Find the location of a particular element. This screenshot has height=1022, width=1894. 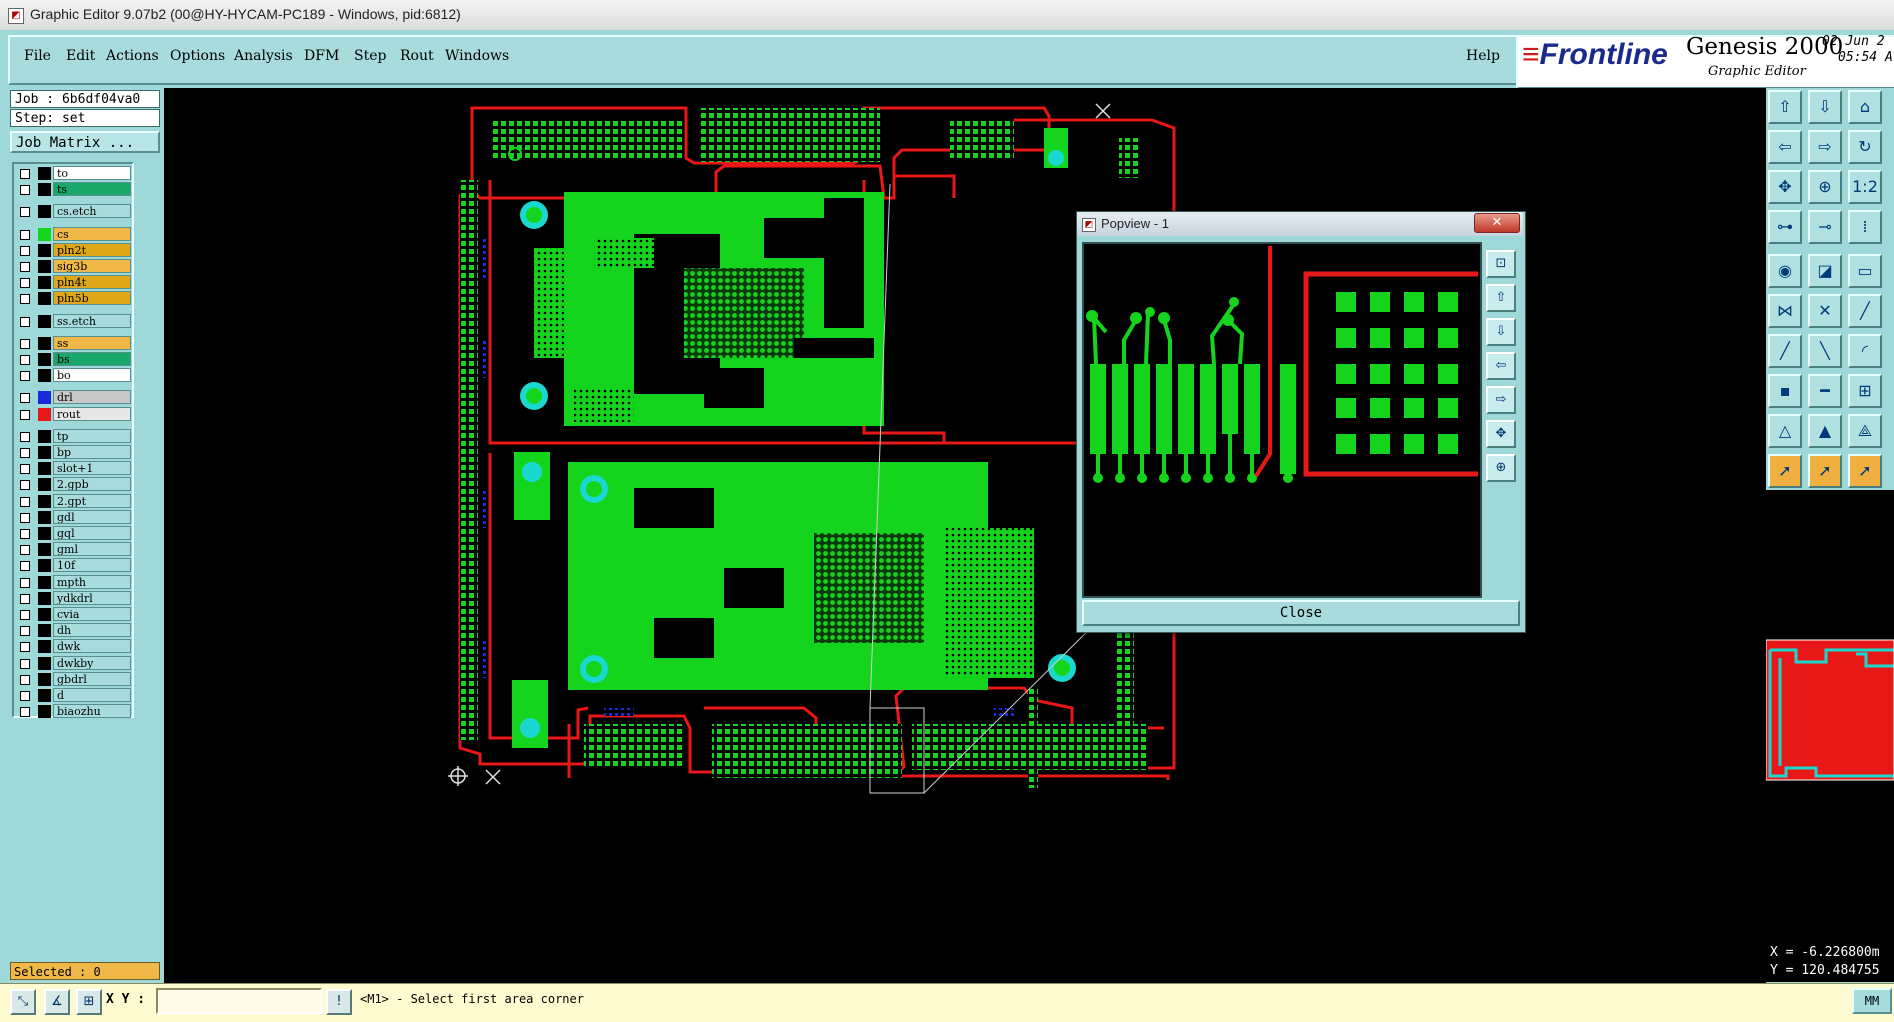

layer-row: ss.etch is located at coordinates (74, 321).